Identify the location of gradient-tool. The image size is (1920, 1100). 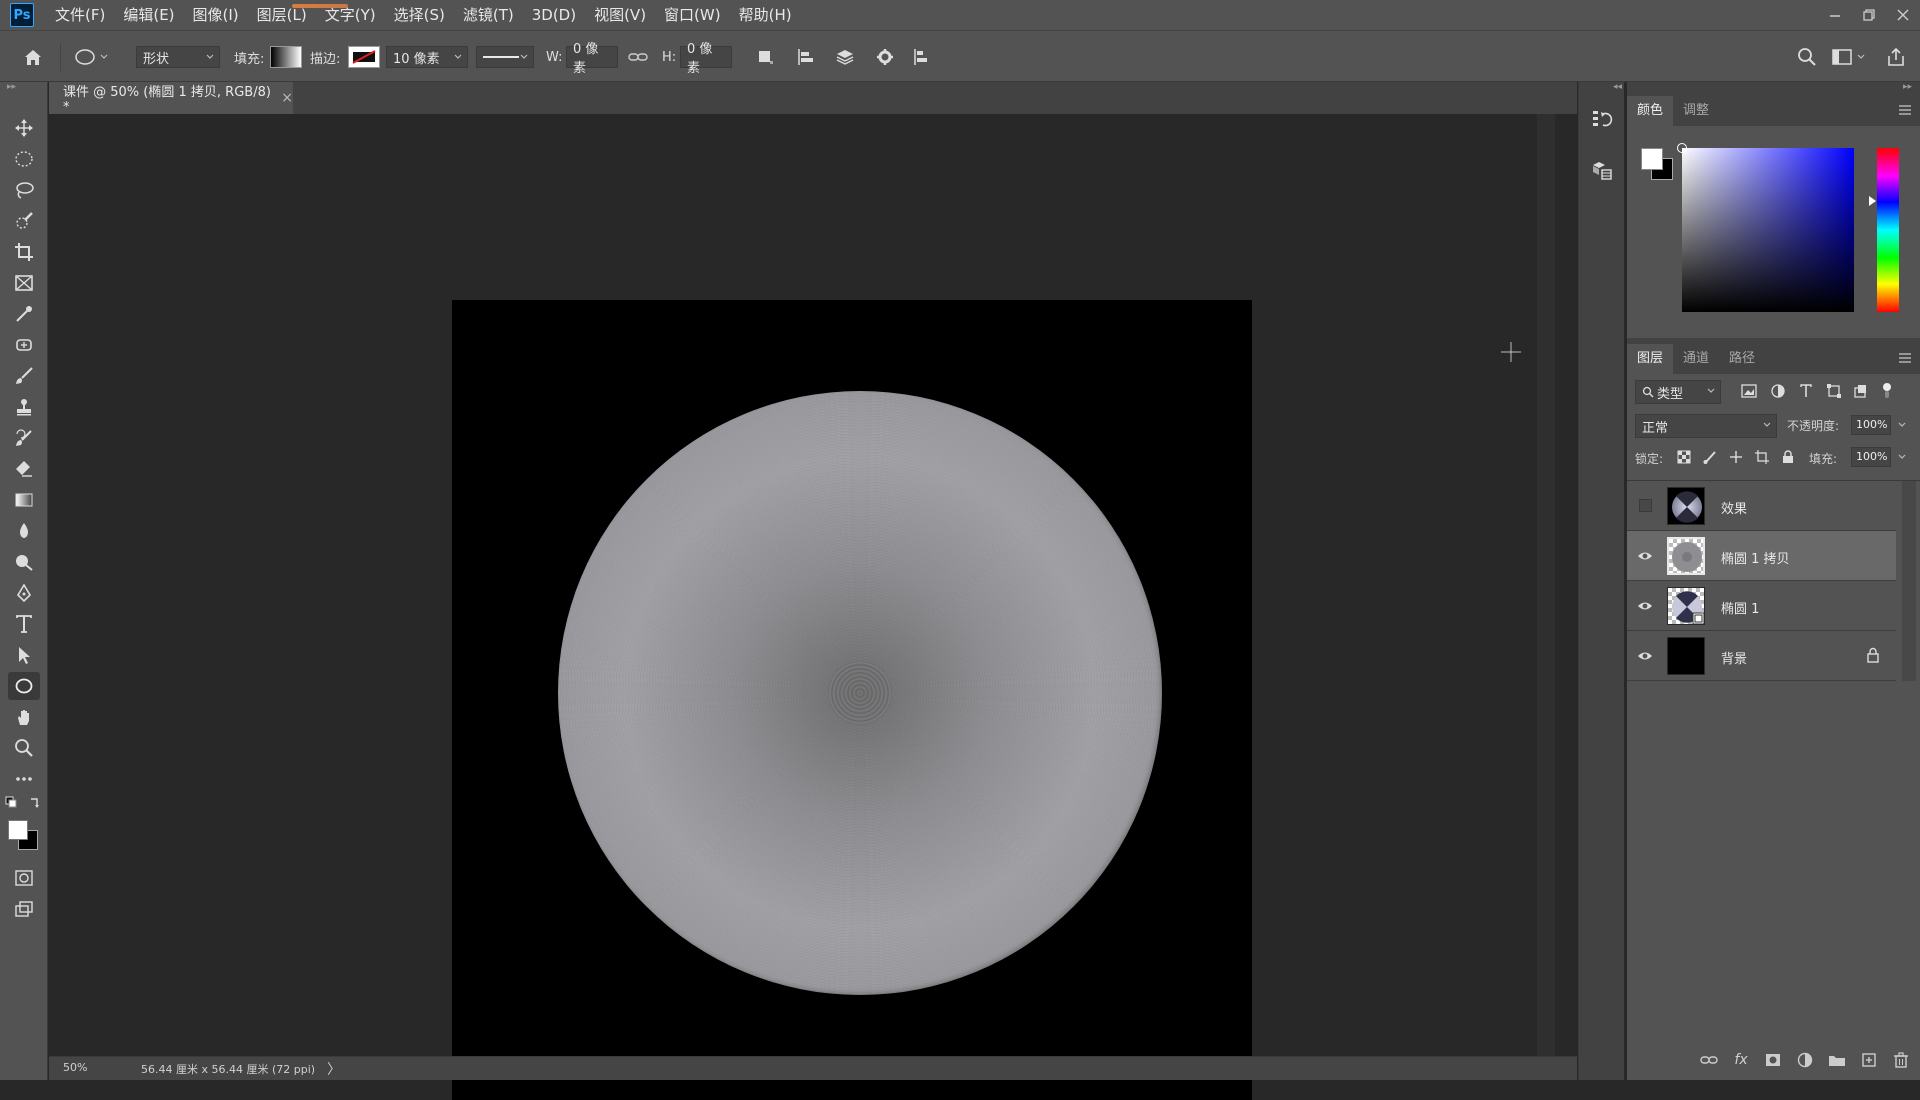
(24, 500).